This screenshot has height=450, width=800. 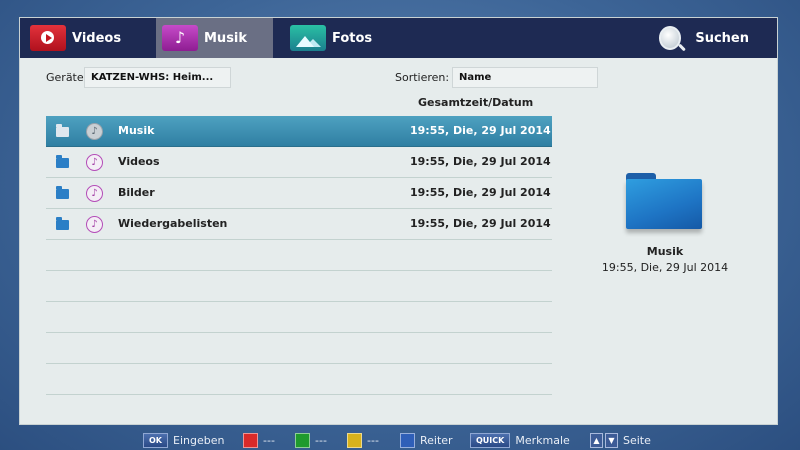 What do you see at coordinates (97, 38) in the screenshot?
I see `tab-videos-label: Videos` at bounding box center [97, 38].